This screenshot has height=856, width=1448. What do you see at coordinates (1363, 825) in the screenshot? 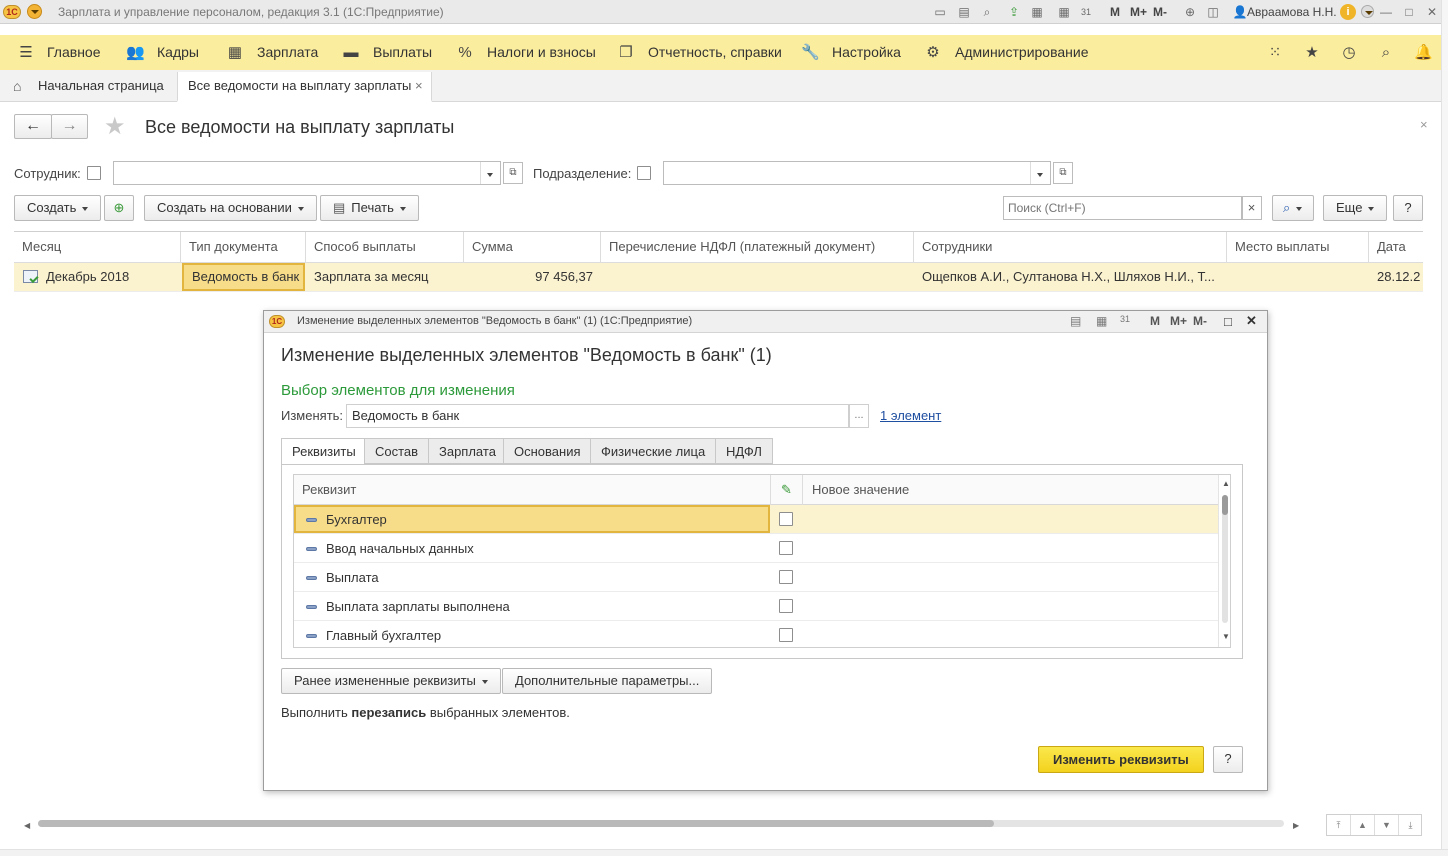
I see `page-up-icon: ▲` at bounding box center [1363, 825].